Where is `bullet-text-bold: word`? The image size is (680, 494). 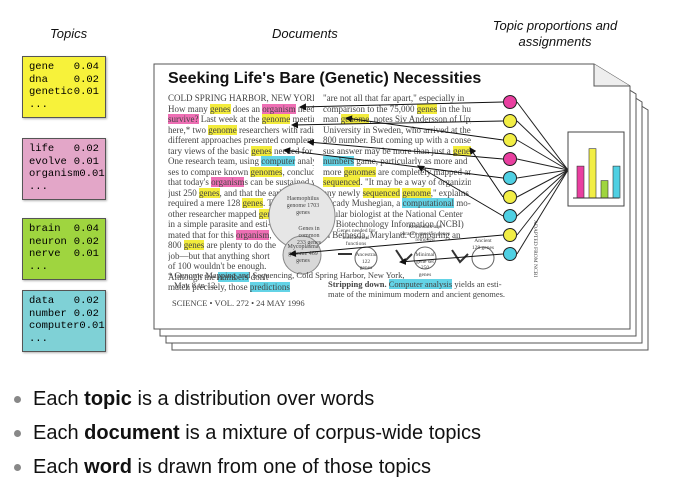
bullet-text-bold: word is located at coordinates (108, 466).